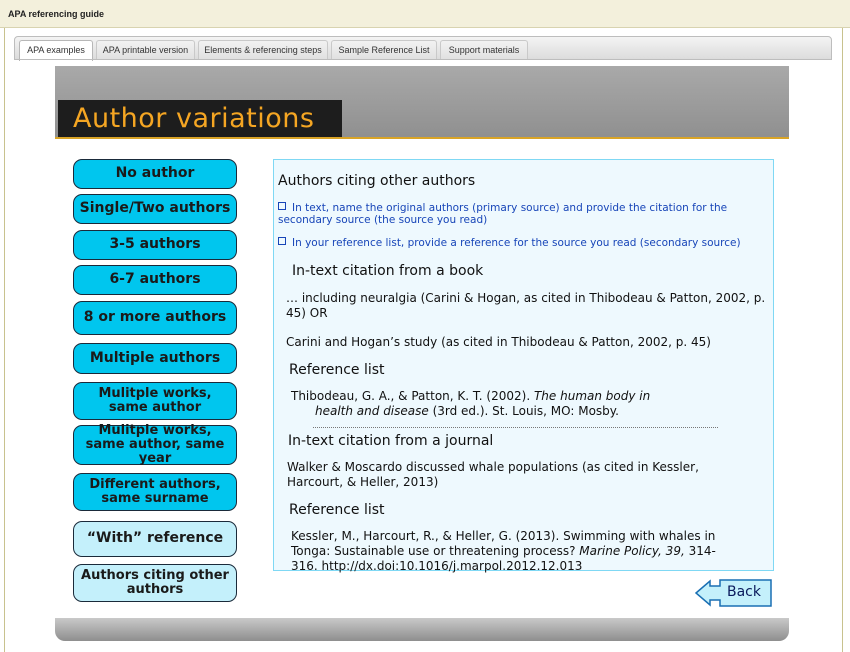 This screenshot has width=850, height=652. What do you see at coordinates (422, 138) in the screenshot?
I see `slide-header-rule` at bounding box center [422, 138].